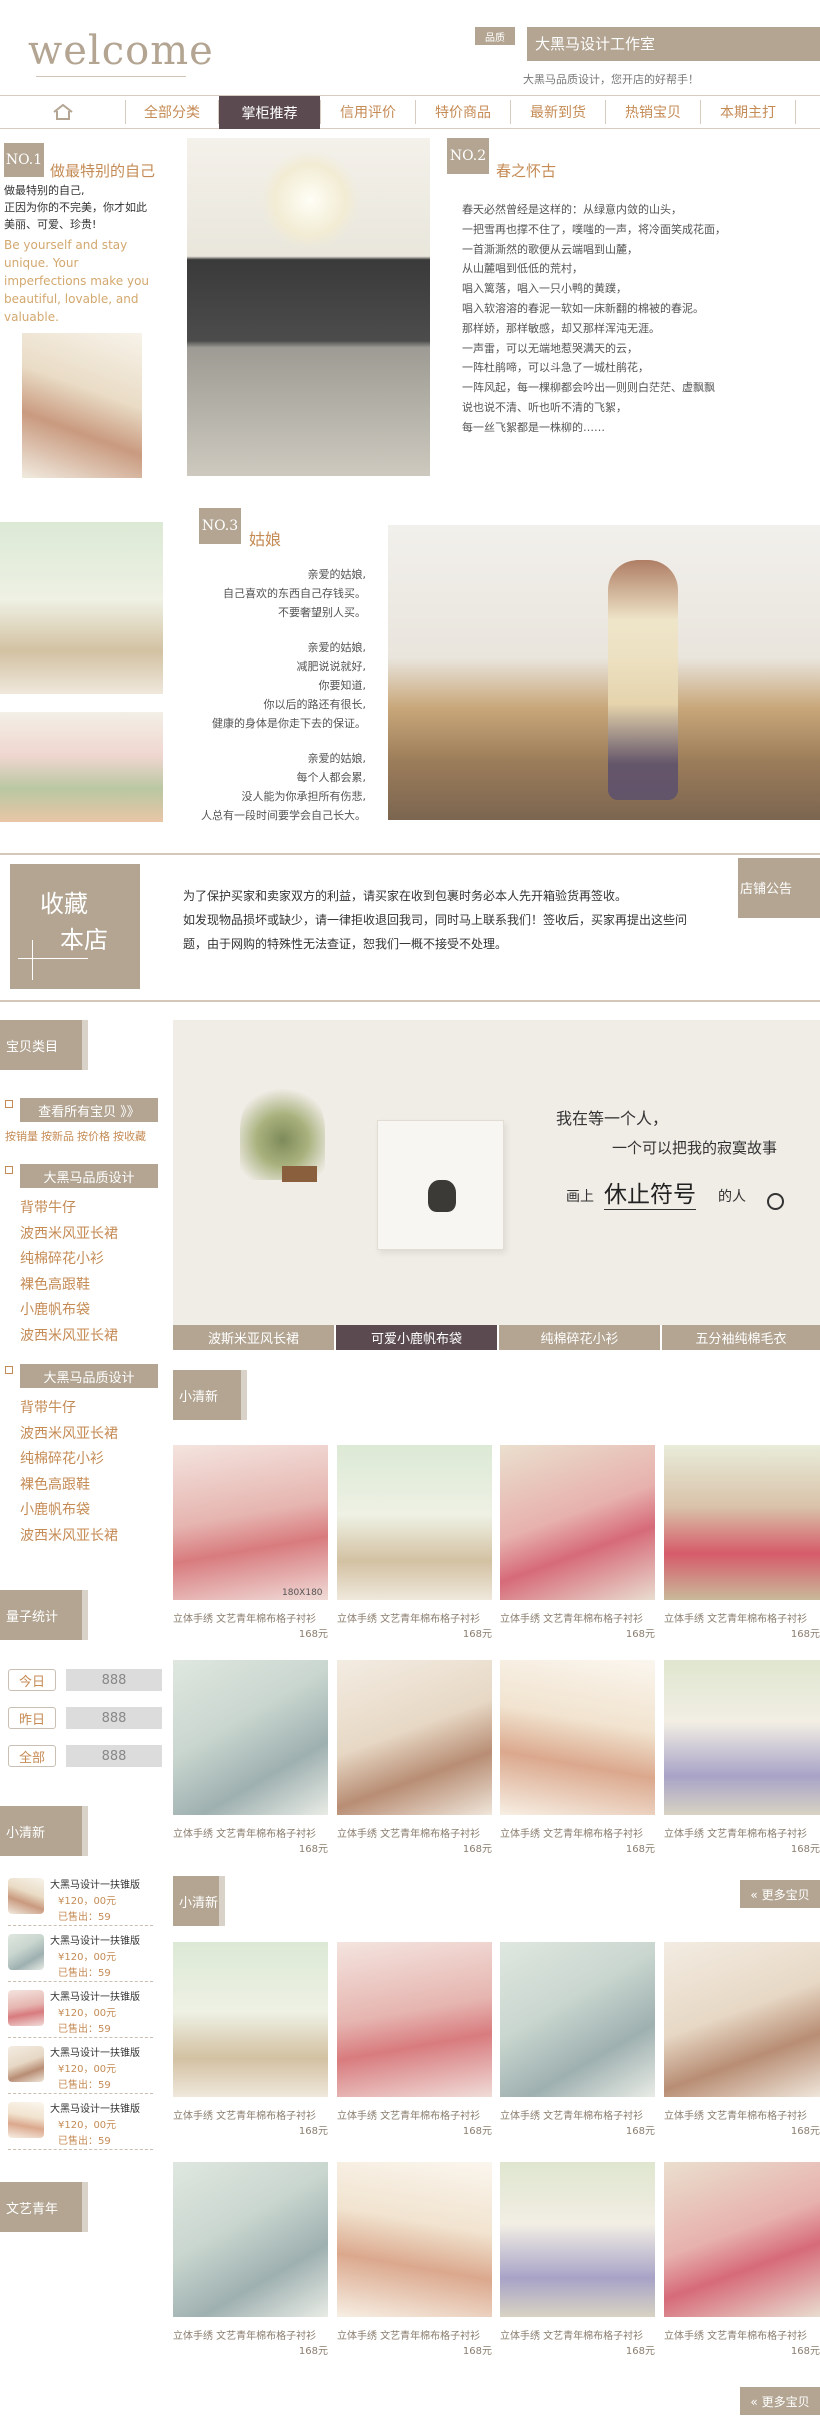 The width and height of the screenshot is (820, 2432). I want to click on sort-by-favorites: 按收藏, so click(129, 1136).